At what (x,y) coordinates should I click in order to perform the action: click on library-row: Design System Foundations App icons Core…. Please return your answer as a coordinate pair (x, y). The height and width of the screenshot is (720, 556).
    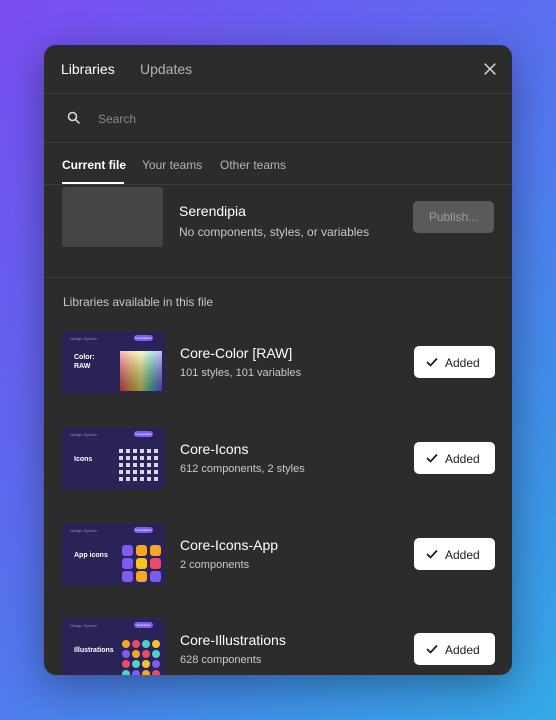
    Looking at the image, I should click on (278, 571).